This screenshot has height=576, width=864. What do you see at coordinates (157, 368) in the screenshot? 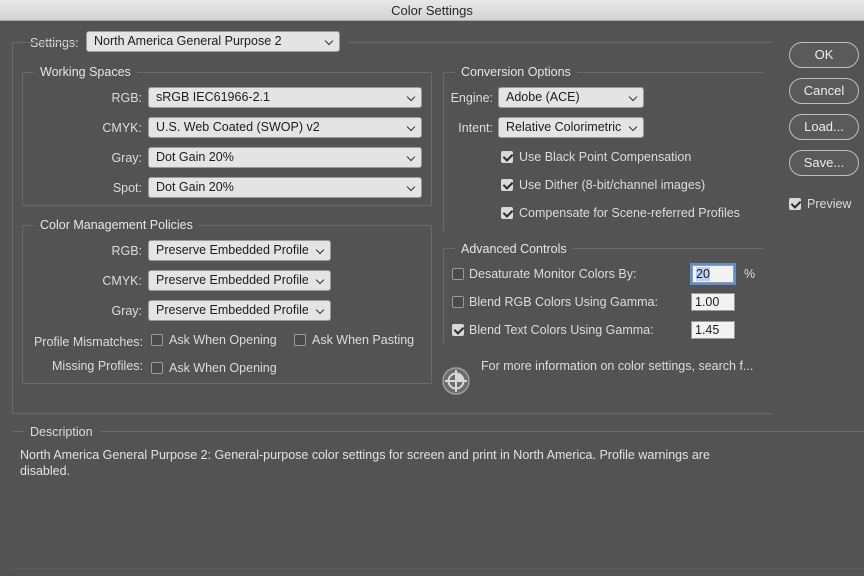
I see `missing-ask-when-opening-checkbox` at bounding box center [157, 368].